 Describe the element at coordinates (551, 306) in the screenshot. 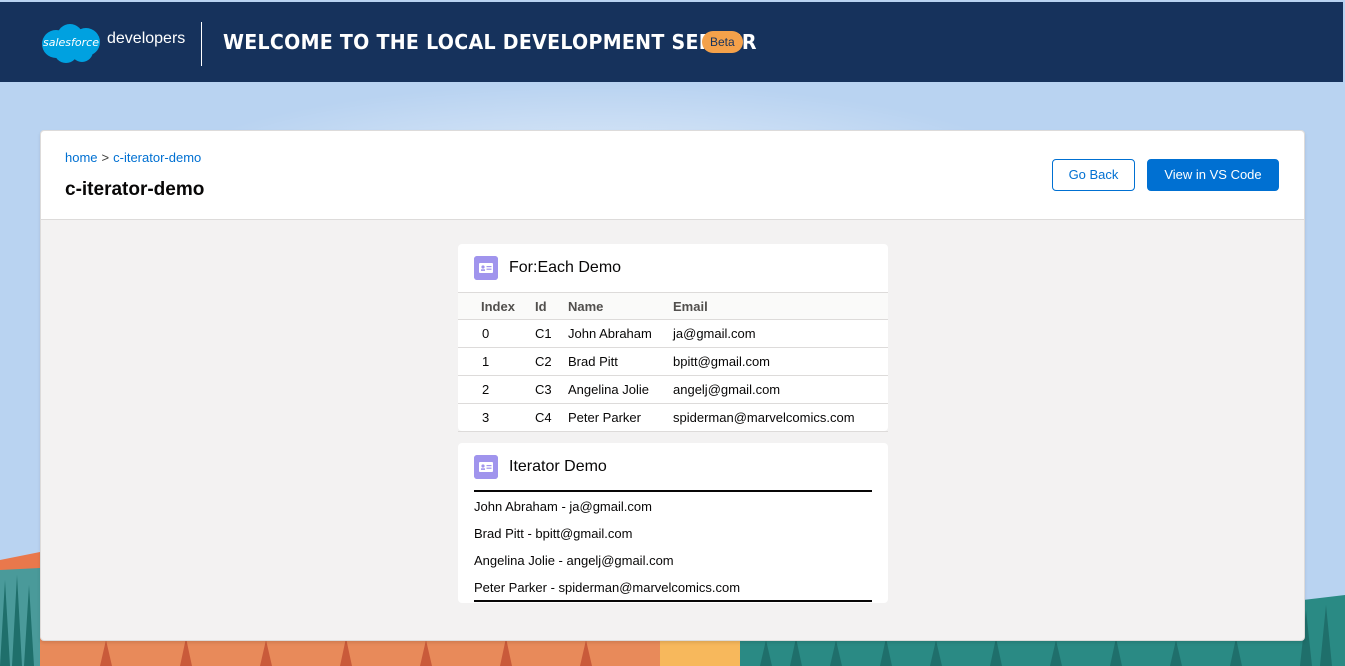

I see `column-header-id: Id` at that location.